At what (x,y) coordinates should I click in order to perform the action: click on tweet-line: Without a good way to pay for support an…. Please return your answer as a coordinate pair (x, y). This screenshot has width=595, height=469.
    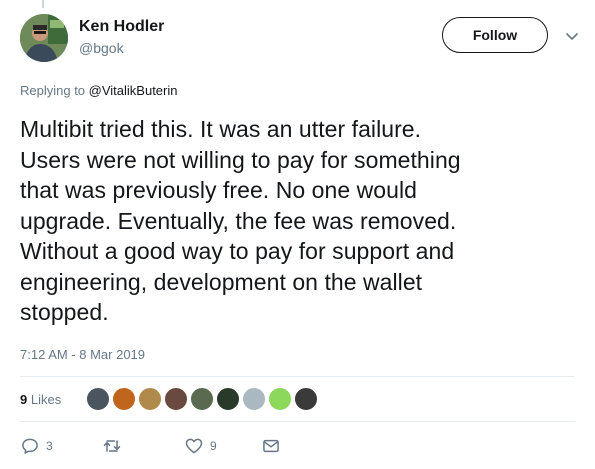
    Looking at the image, I should click on (237, 251).